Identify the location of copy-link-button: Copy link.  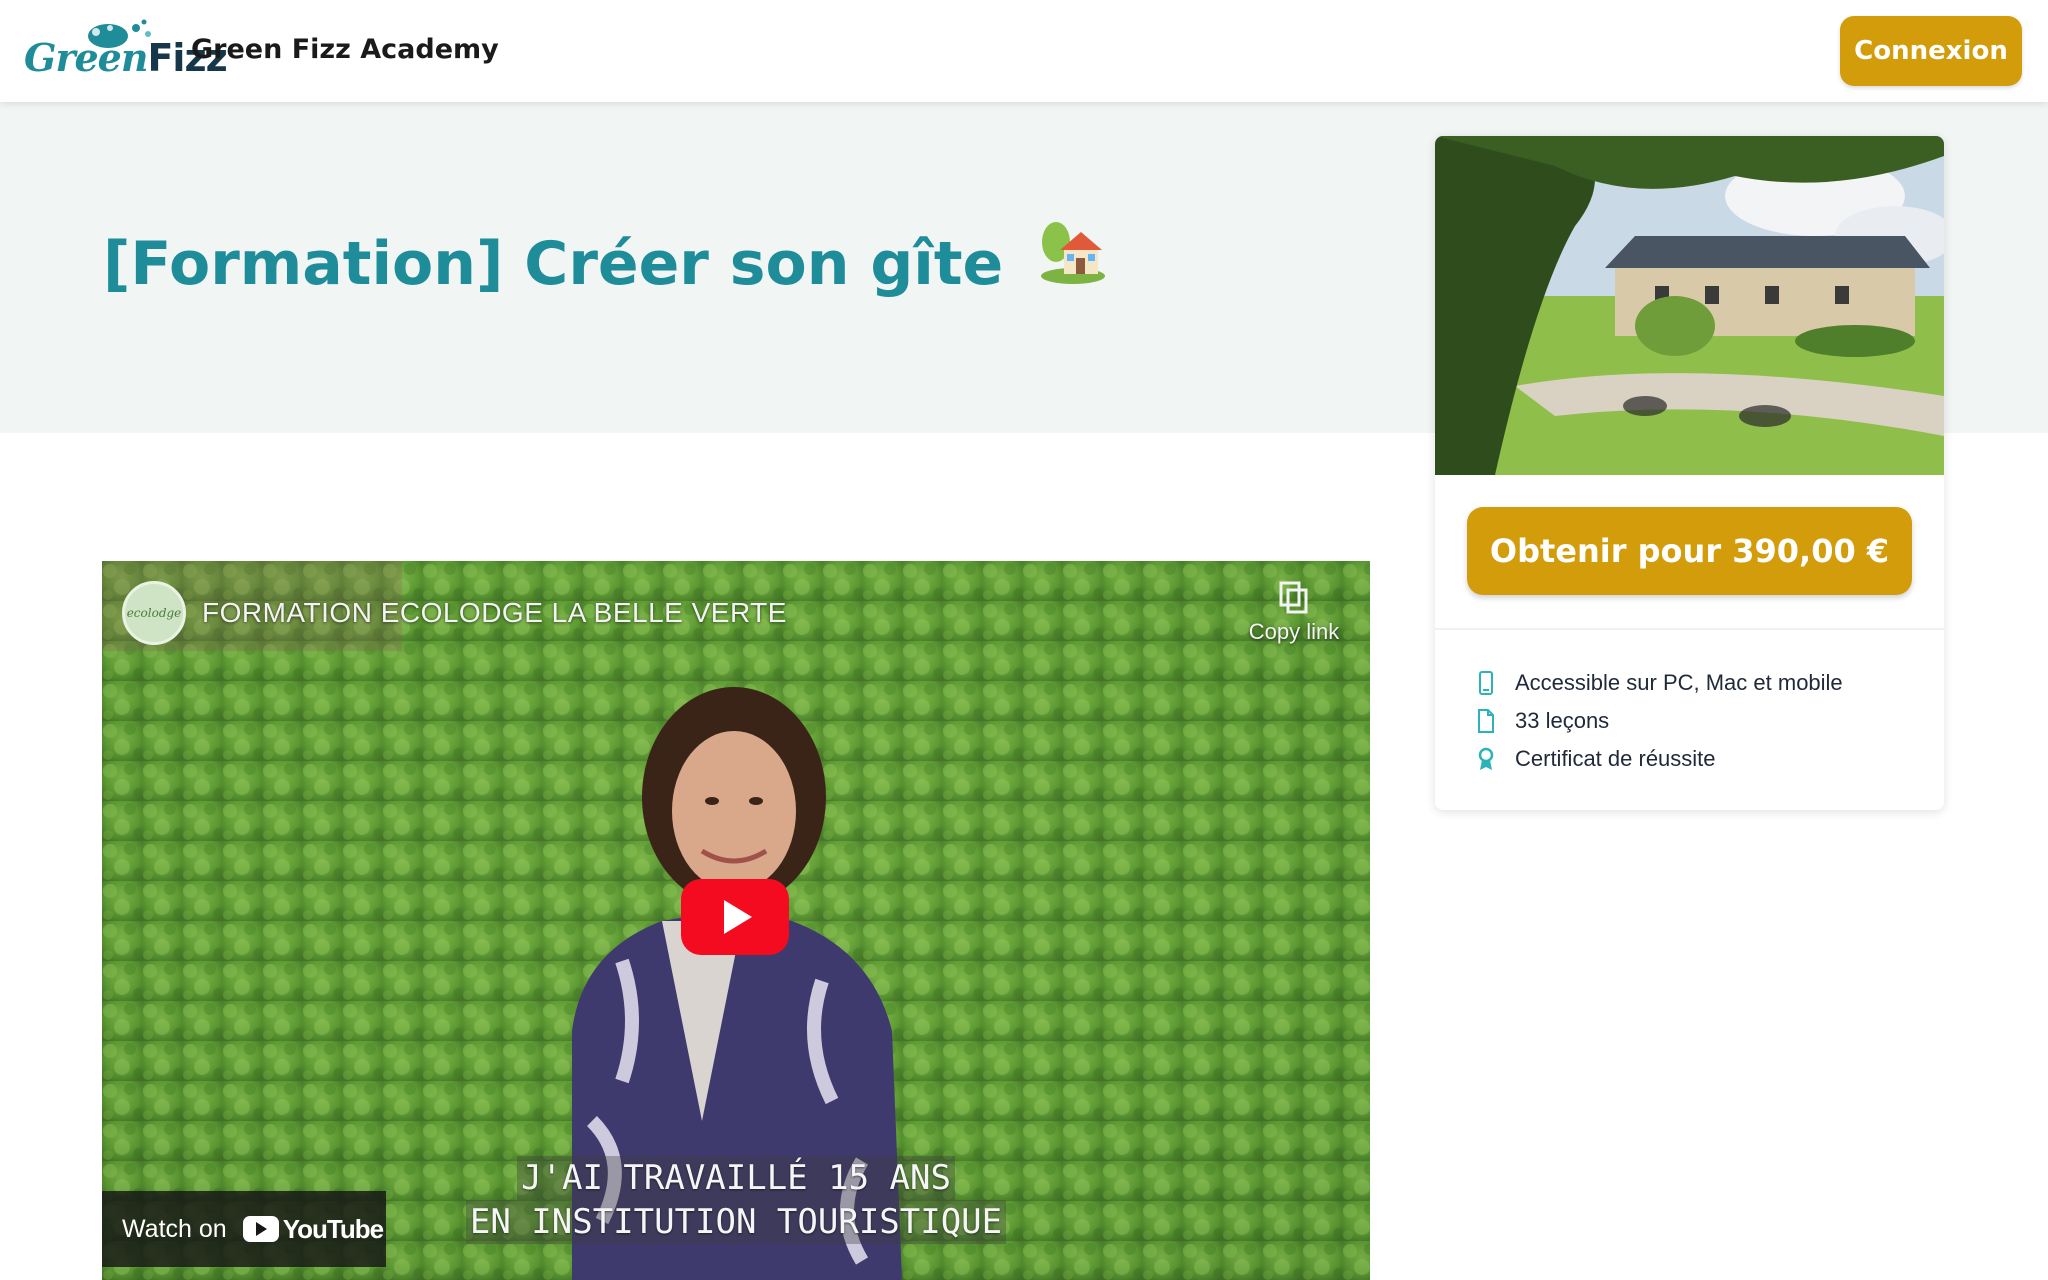
(1294, 613).